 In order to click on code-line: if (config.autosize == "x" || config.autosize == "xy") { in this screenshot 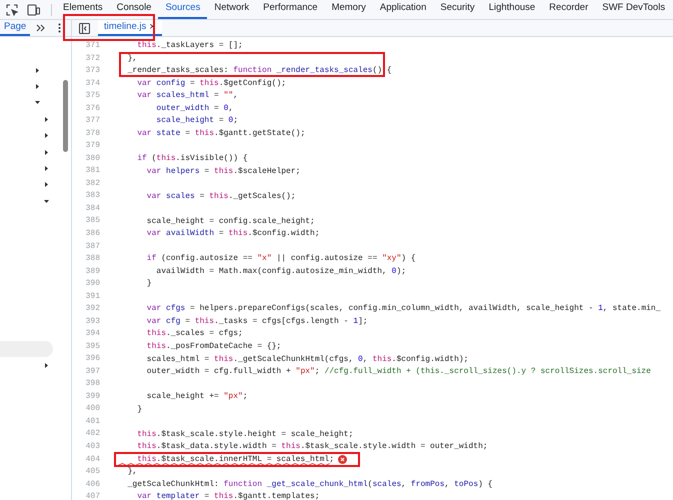, I will do `click(281, 259)`.